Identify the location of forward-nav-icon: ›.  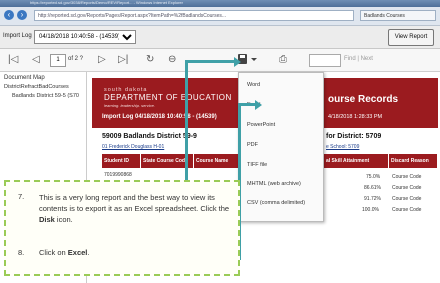
(22, 15).